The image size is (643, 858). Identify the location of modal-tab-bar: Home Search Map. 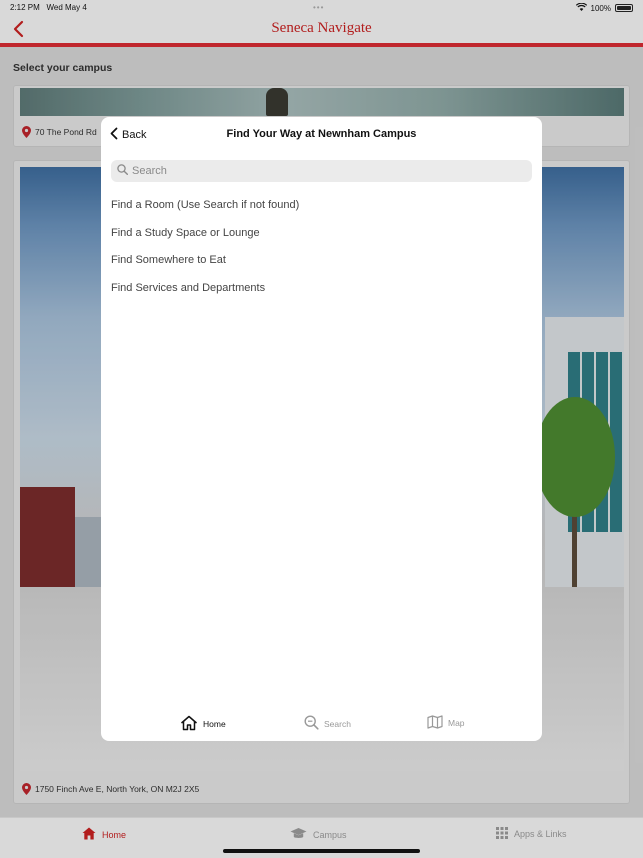
(321, 724).